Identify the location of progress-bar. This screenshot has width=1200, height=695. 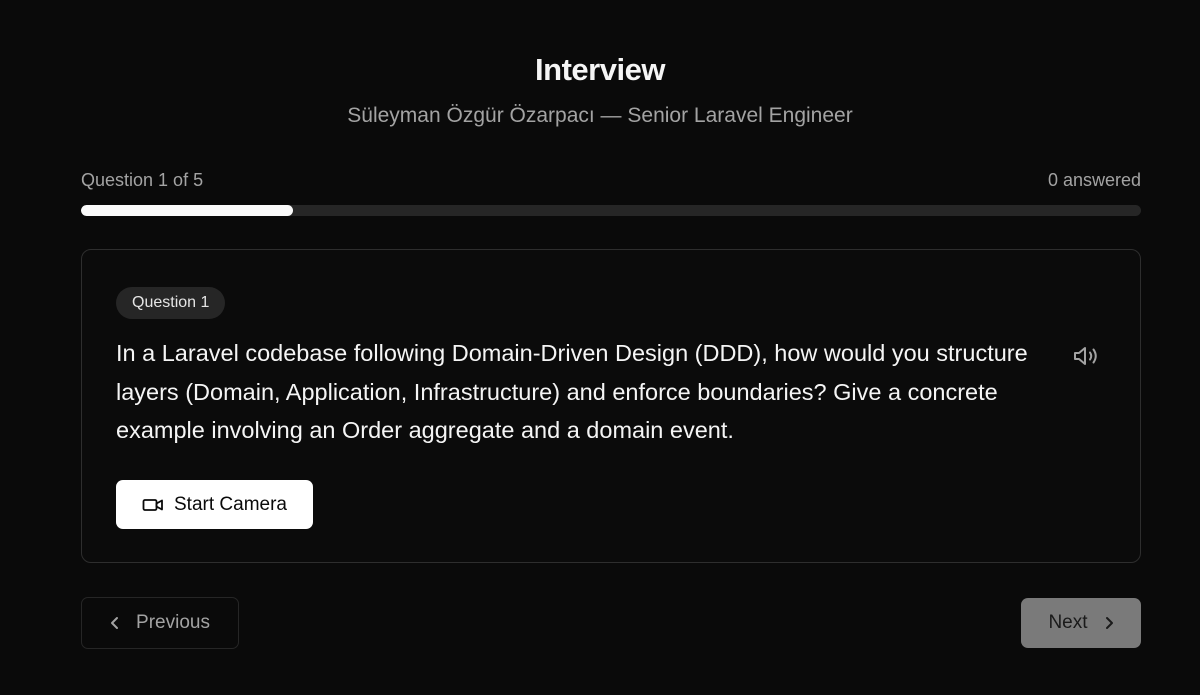
(611, 210).